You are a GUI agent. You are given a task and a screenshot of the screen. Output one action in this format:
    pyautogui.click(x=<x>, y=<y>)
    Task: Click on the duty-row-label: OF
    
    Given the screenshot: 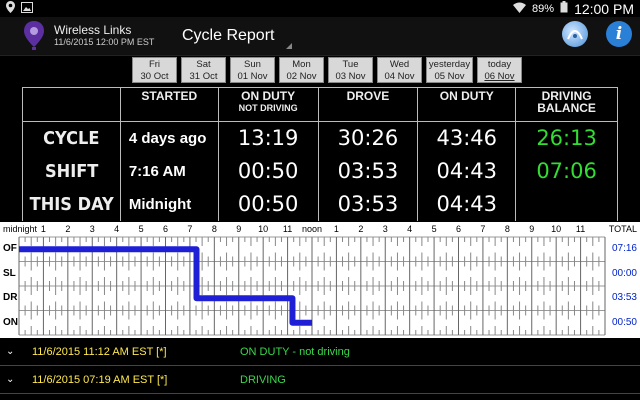 What is the action you would take?
    pyautogui.click(x=10, y=248)
    